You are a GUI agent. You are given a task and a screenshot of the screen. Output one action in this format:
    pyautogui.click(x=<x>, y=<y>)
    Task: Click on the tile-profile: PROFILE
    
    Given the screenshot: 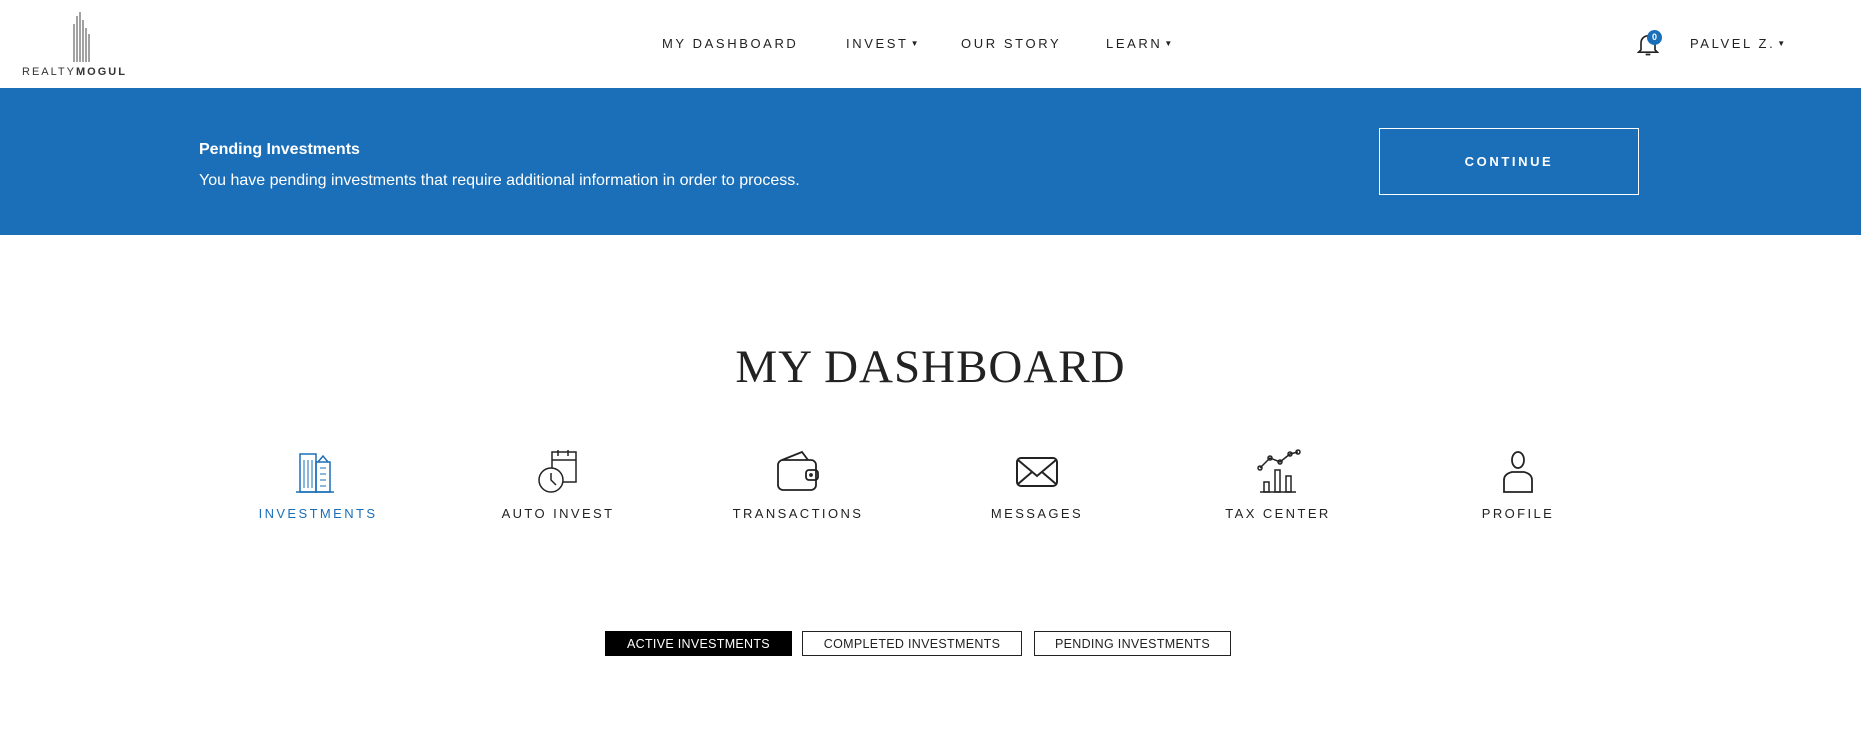 What is the action you would take?
    pyautogui.click(x=1518, y=484)
    